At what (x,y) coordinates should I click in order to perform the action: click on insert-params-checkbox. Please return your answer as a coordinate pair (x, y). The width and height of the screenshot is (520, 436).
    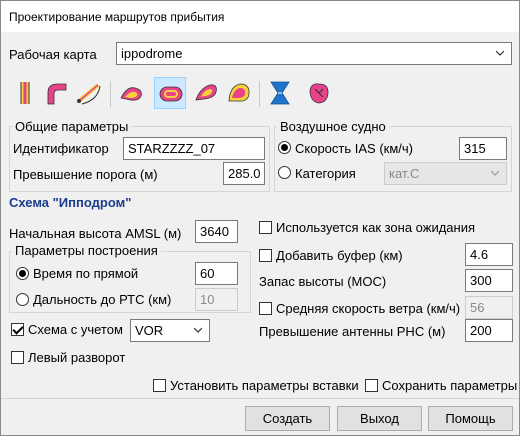
    Looking at the image, I should click on (159, 385).